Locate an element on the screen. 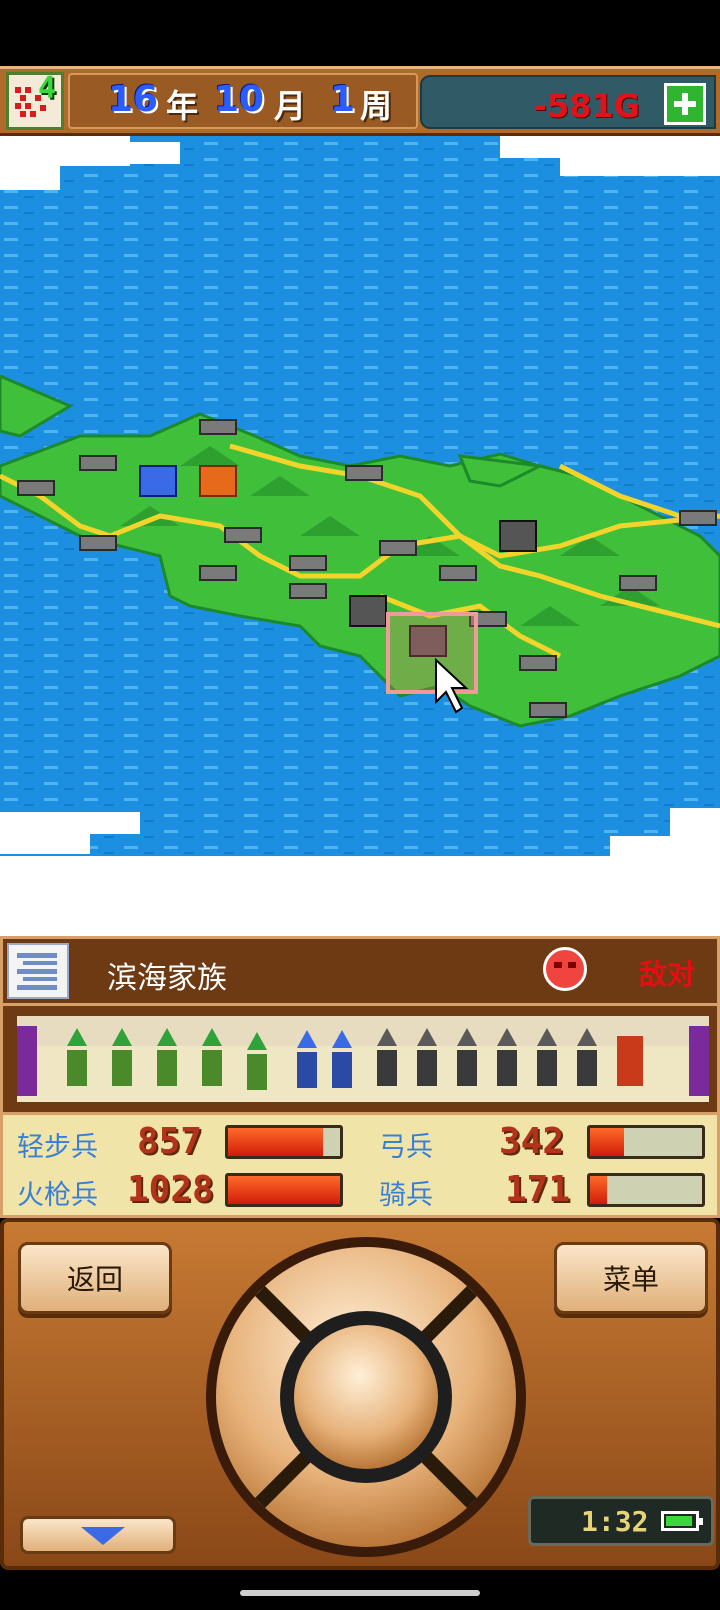 This screenshot has height=1610, width=720. top-status-bar: 4 16 年 10 月 1 周 -581G is located at coordinates (360, 101).